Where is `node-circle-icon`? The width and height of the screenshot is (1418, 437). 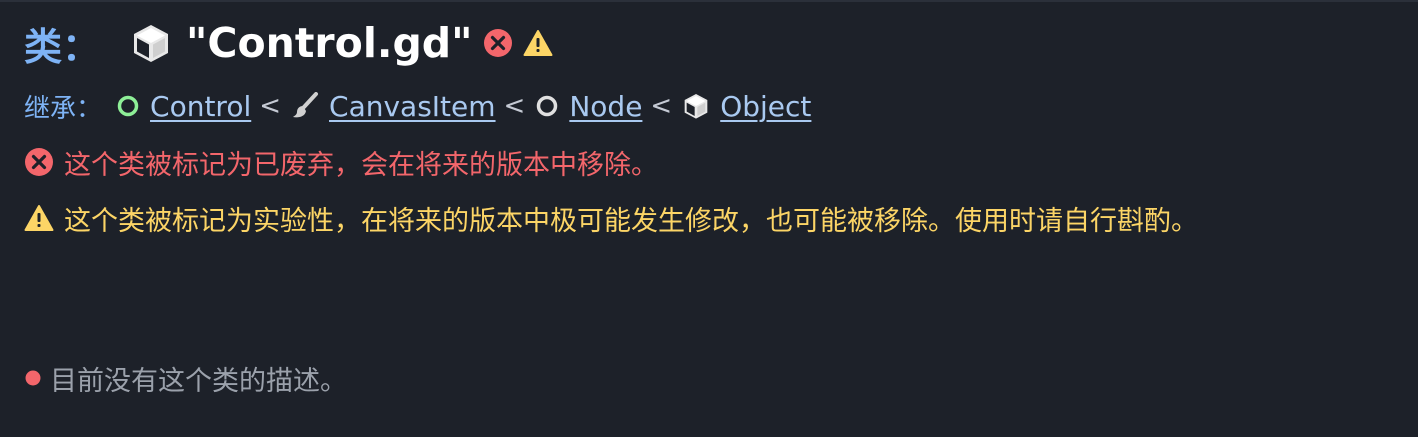
node-circle-icon is located at coordinates (547, 106).